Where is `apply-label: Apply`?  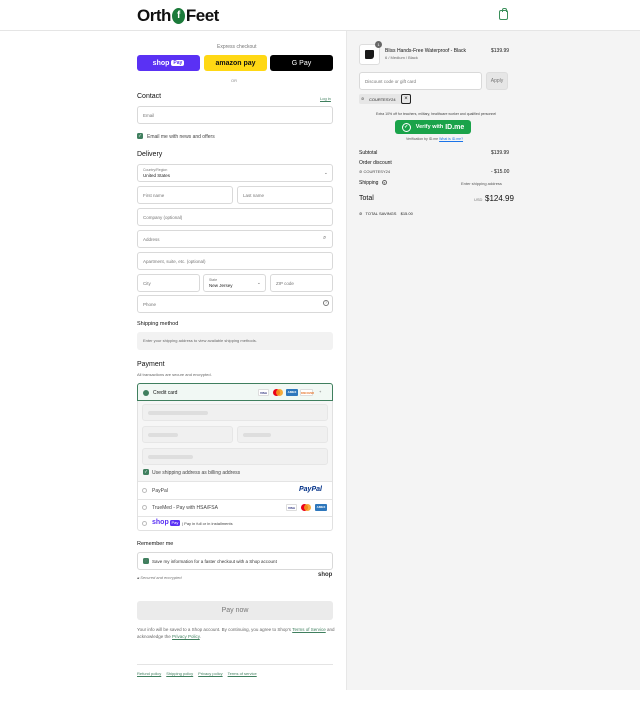 apply-label: Apply is located at coordinates (497, 81).